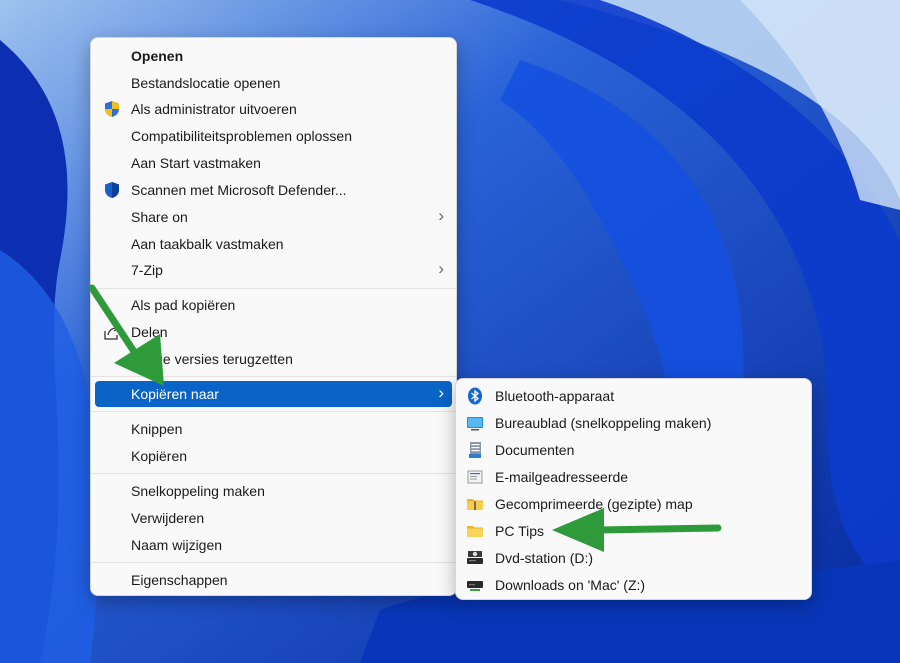  What do you see at coordinates (273, 429) in the screenshot?
I see `menu-item-cut: Knippen` at bounding box center [273, 429].